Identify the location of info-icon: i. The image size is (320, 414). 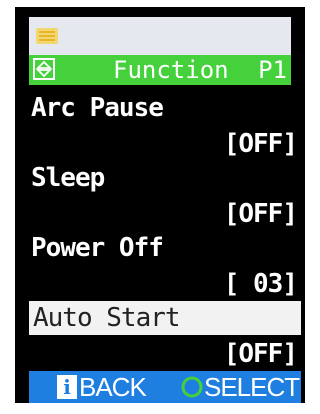
(67, 387).